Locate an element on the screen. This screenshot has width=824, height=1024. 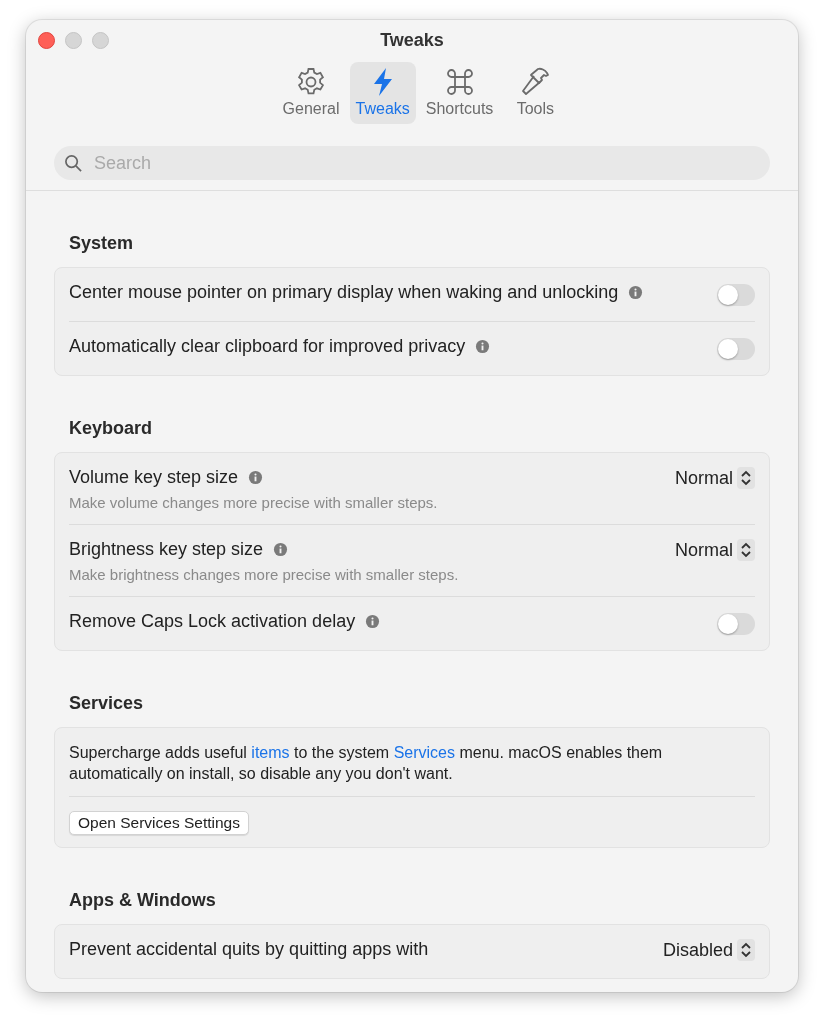
window-title: Tweaks is located at coordinates (412, 40).